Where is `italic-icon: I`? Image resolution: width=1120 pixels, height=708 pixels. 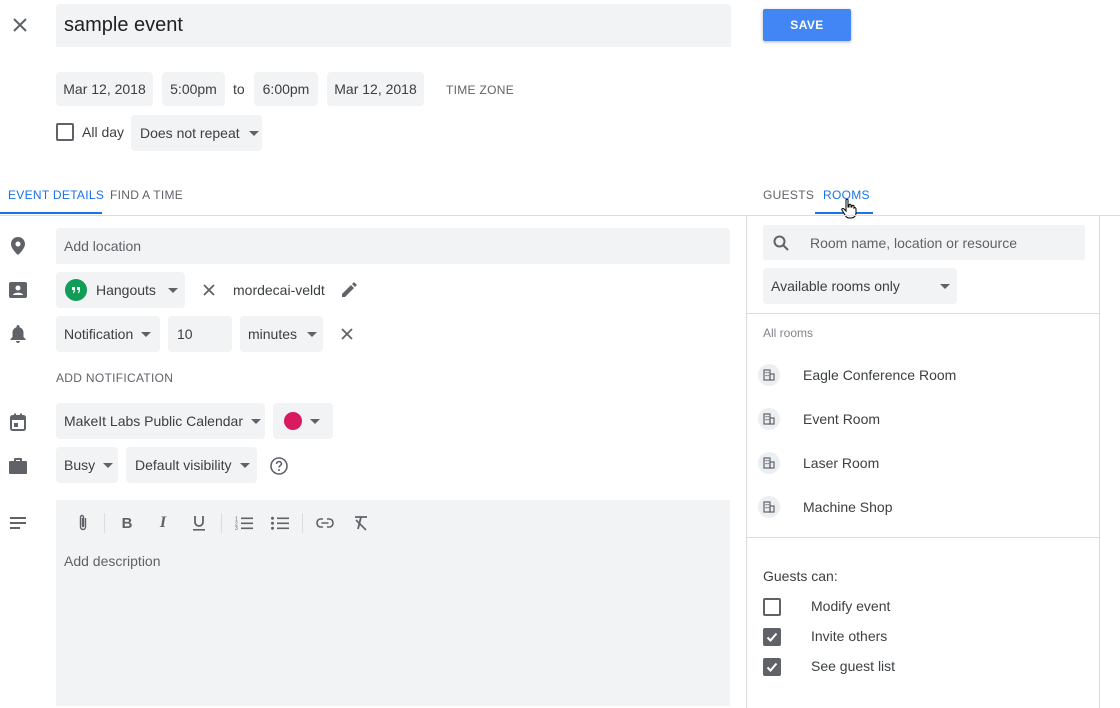
italic-icon: I is located at coordinates (163, 523).